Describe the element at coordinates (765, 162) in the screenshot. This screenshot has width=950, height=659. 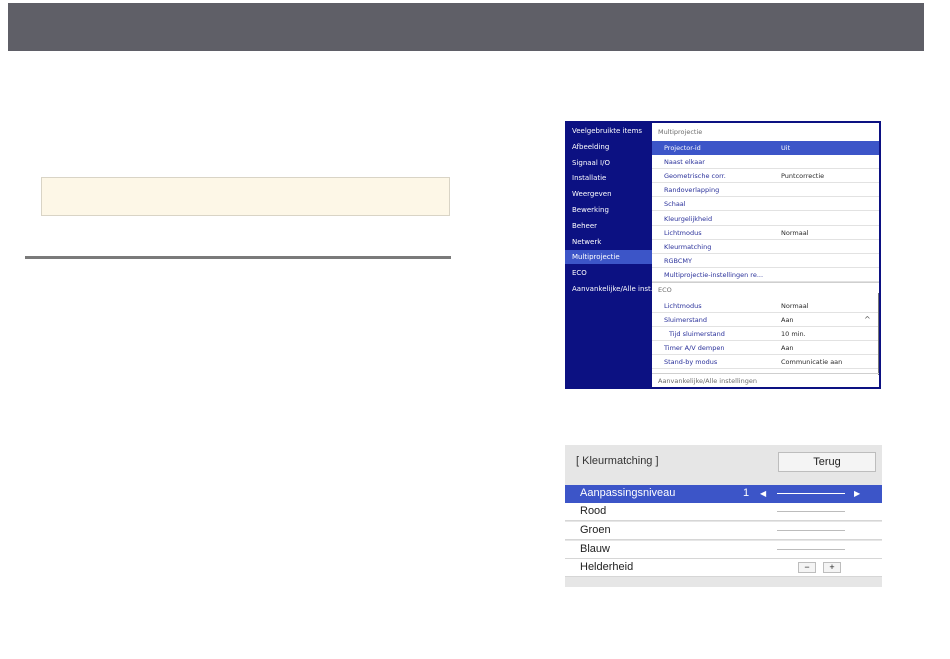
I see `multiprojectie-row: Naast elkaar` at that location.